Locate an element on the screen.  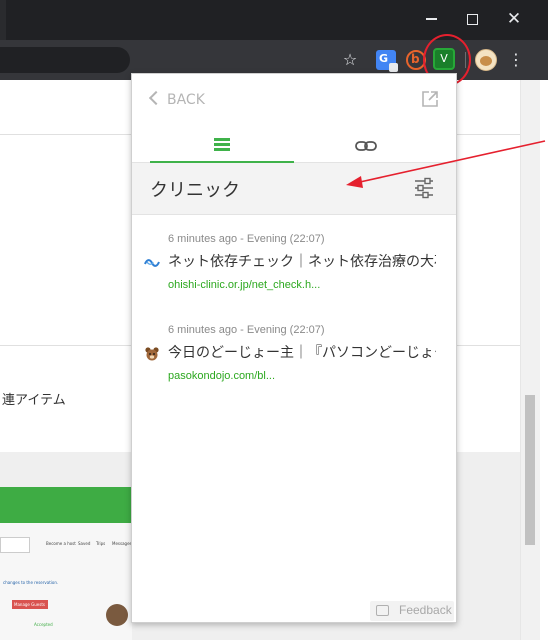
embedded-search-field is located at coordinates (15, 545).